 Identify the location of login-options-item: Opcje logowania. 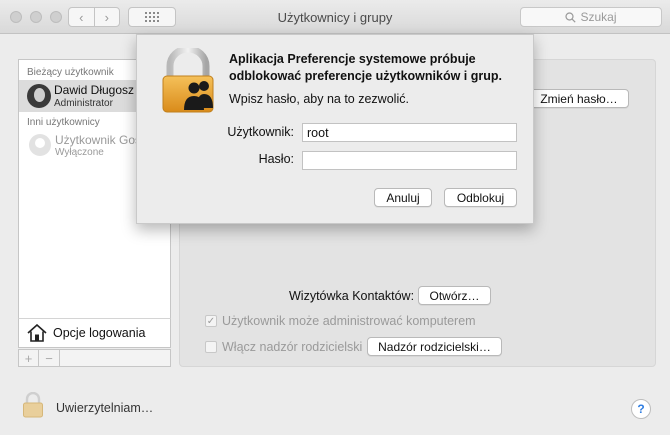
(94, 333).